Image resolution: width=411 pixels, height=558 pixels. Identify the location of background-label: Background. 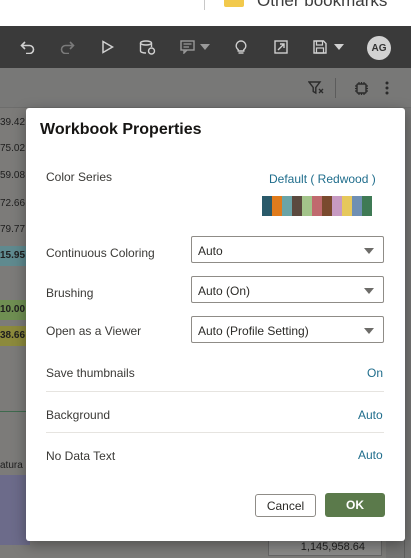
(78, 415).